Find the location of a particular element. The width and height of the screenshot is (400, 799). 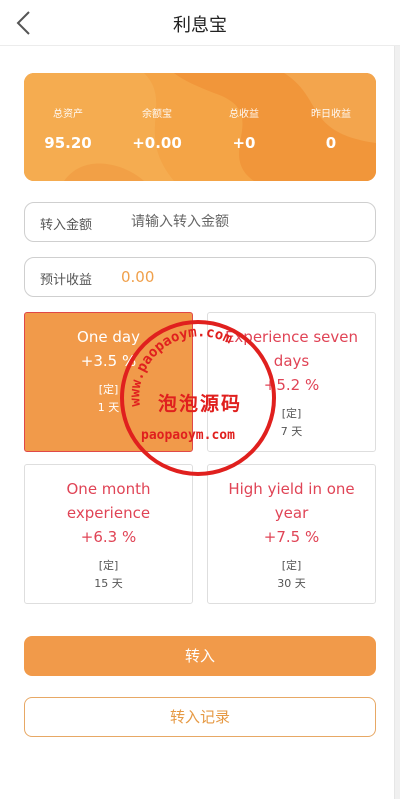

plan-rate: +7.5 % is located at coordinates (291, 537).